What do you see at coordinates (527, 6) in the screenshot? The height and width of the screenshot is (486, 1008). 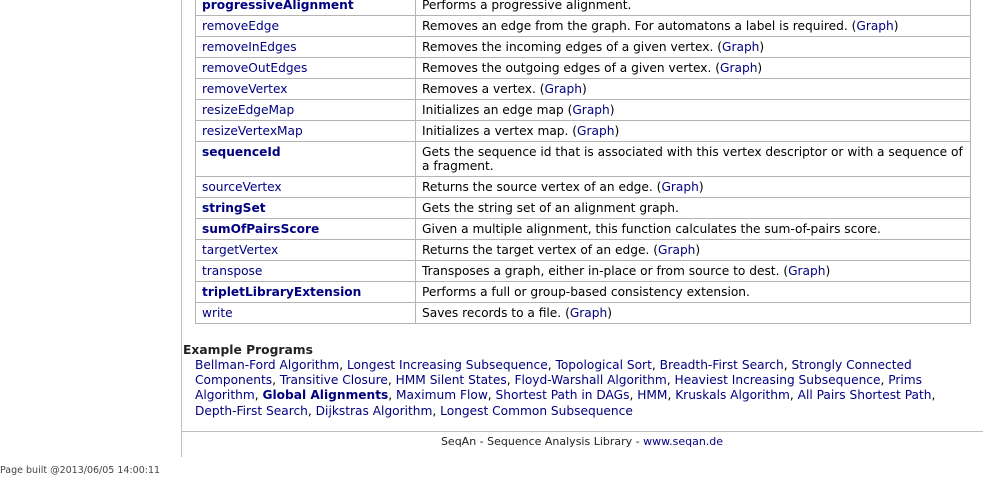 I see `function-description: Performs a progressive alignment.` at bounding box center [527, 6].